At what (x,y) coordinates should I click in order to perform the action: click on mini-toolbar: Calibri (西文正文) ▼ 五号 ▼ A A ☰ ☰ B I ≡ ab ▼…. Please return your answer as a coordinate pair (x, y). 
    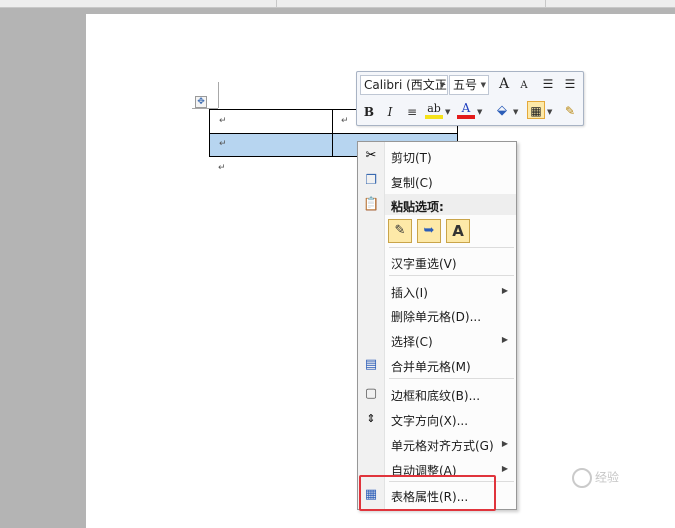
    Looking at the image, I should click on (470, 98).